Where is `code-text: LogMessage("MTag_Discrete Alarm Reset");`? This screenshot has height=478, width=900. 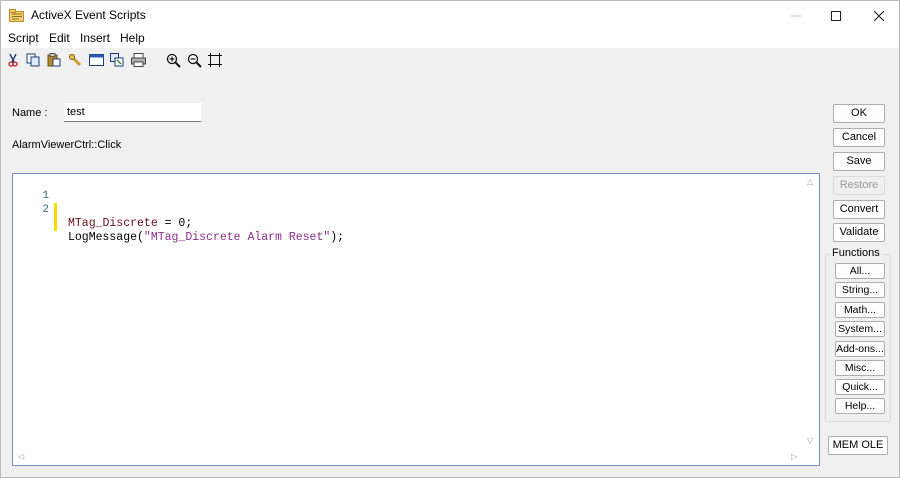 code-text: LogMessage("MTag_Discrete Alarm Reset"); is located at coordinates (206, 238).